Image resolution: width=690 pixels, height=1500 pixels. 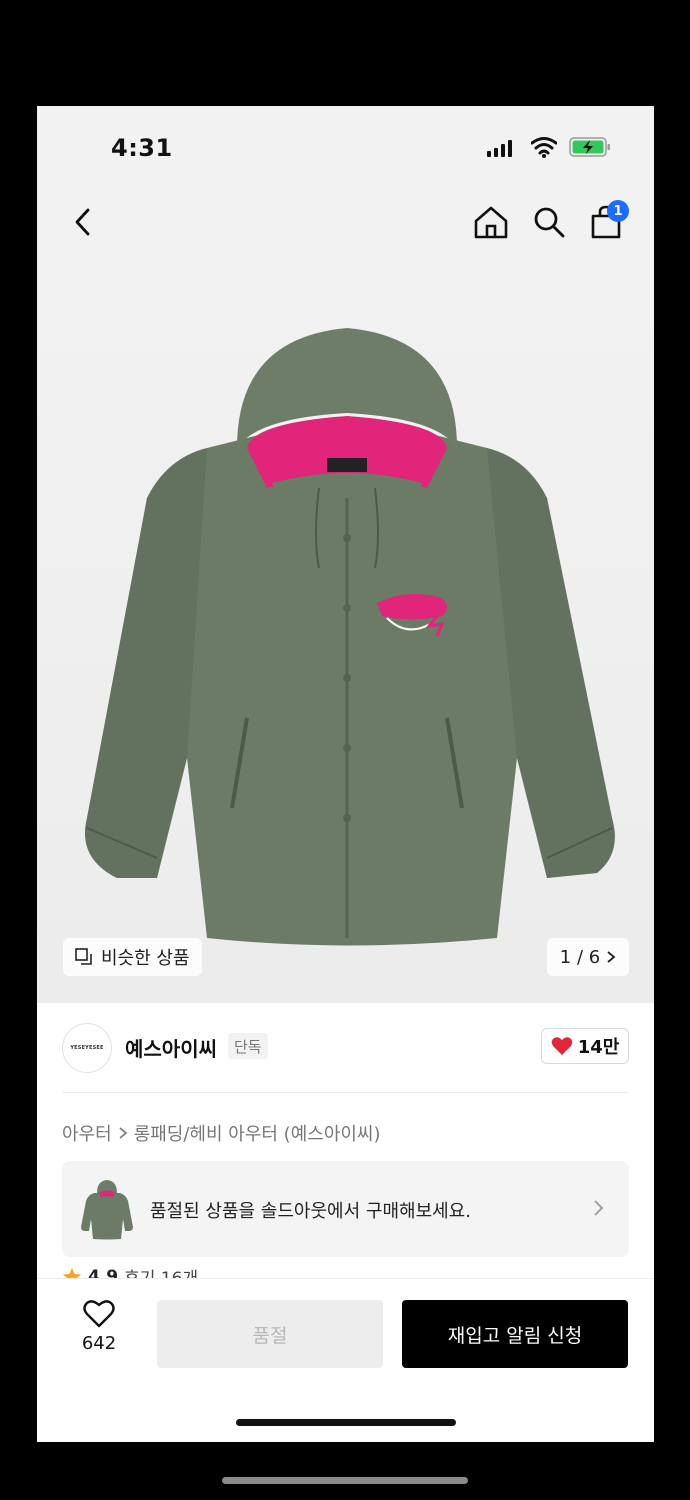 I want to click on breadcrumb-subcategory: 롱패딩/헤비 아우터 (예스아이씨), so click(x=257, y=1133).